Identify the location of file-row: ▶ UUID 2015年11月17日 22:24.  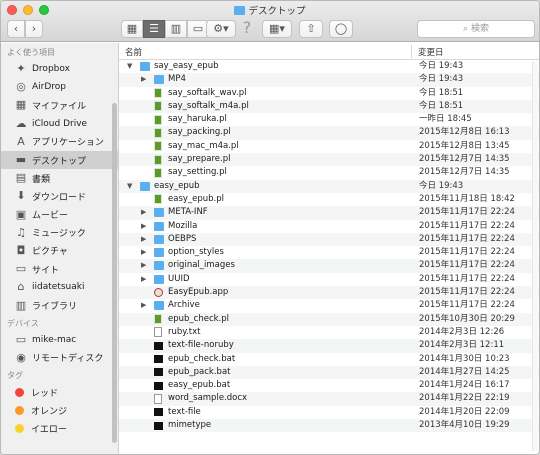
(329, 279).